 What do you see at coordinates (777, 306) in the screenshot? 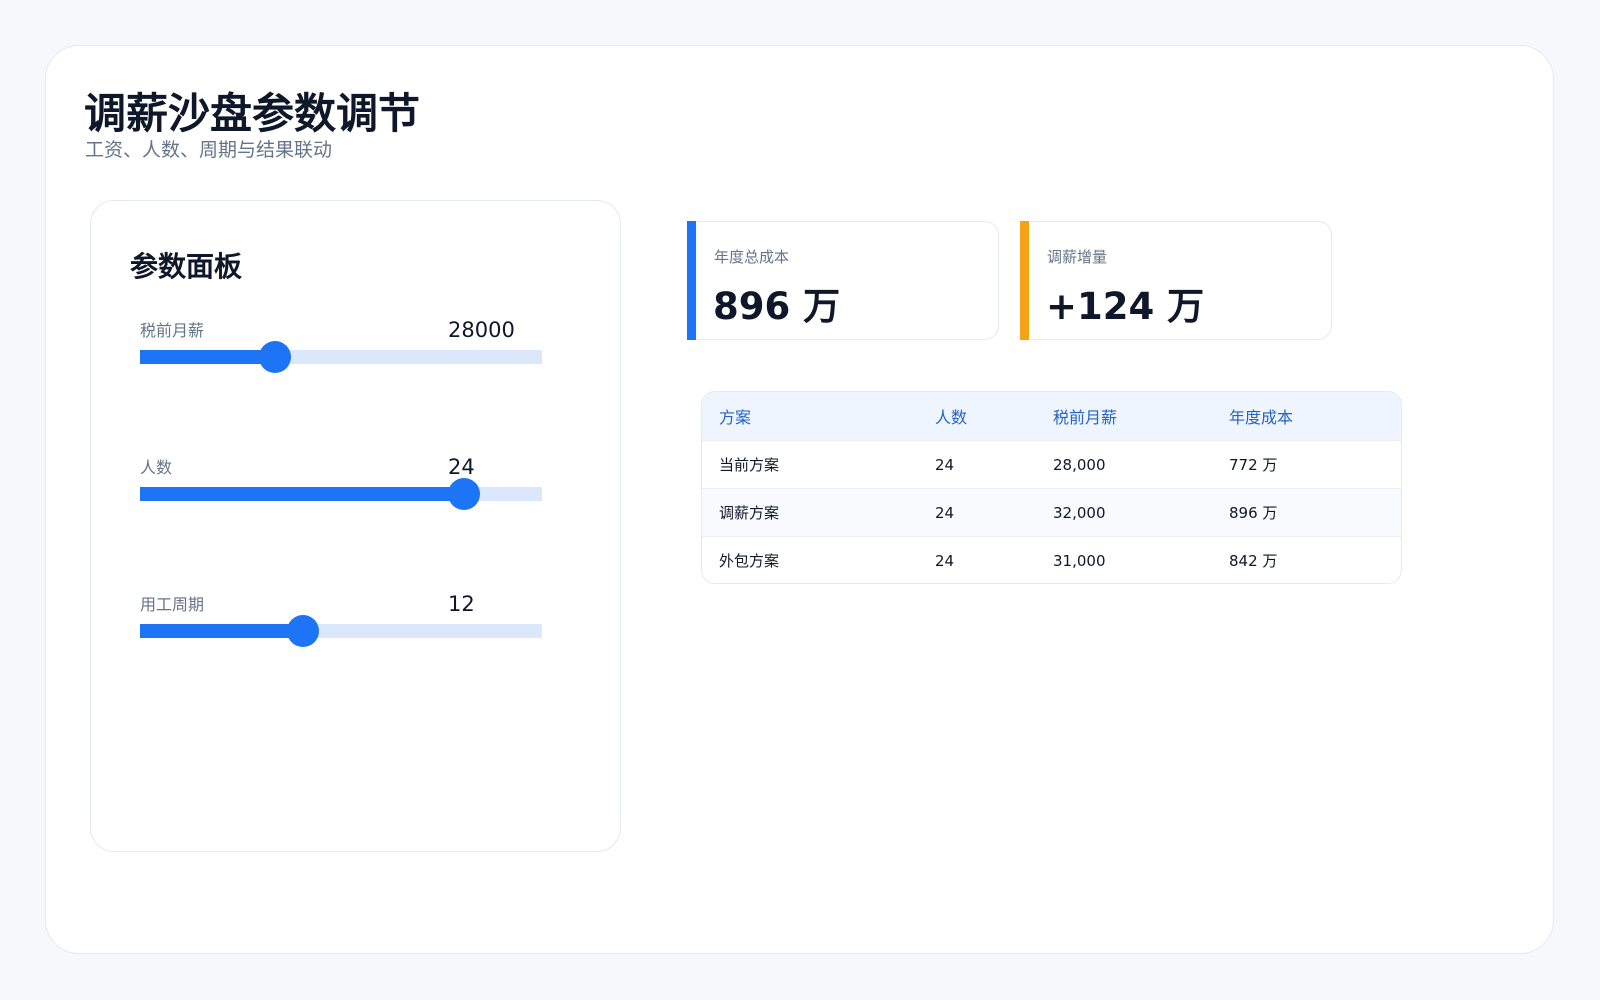
I see `kpi-value: 896 万` at bounding box center [777, 306].